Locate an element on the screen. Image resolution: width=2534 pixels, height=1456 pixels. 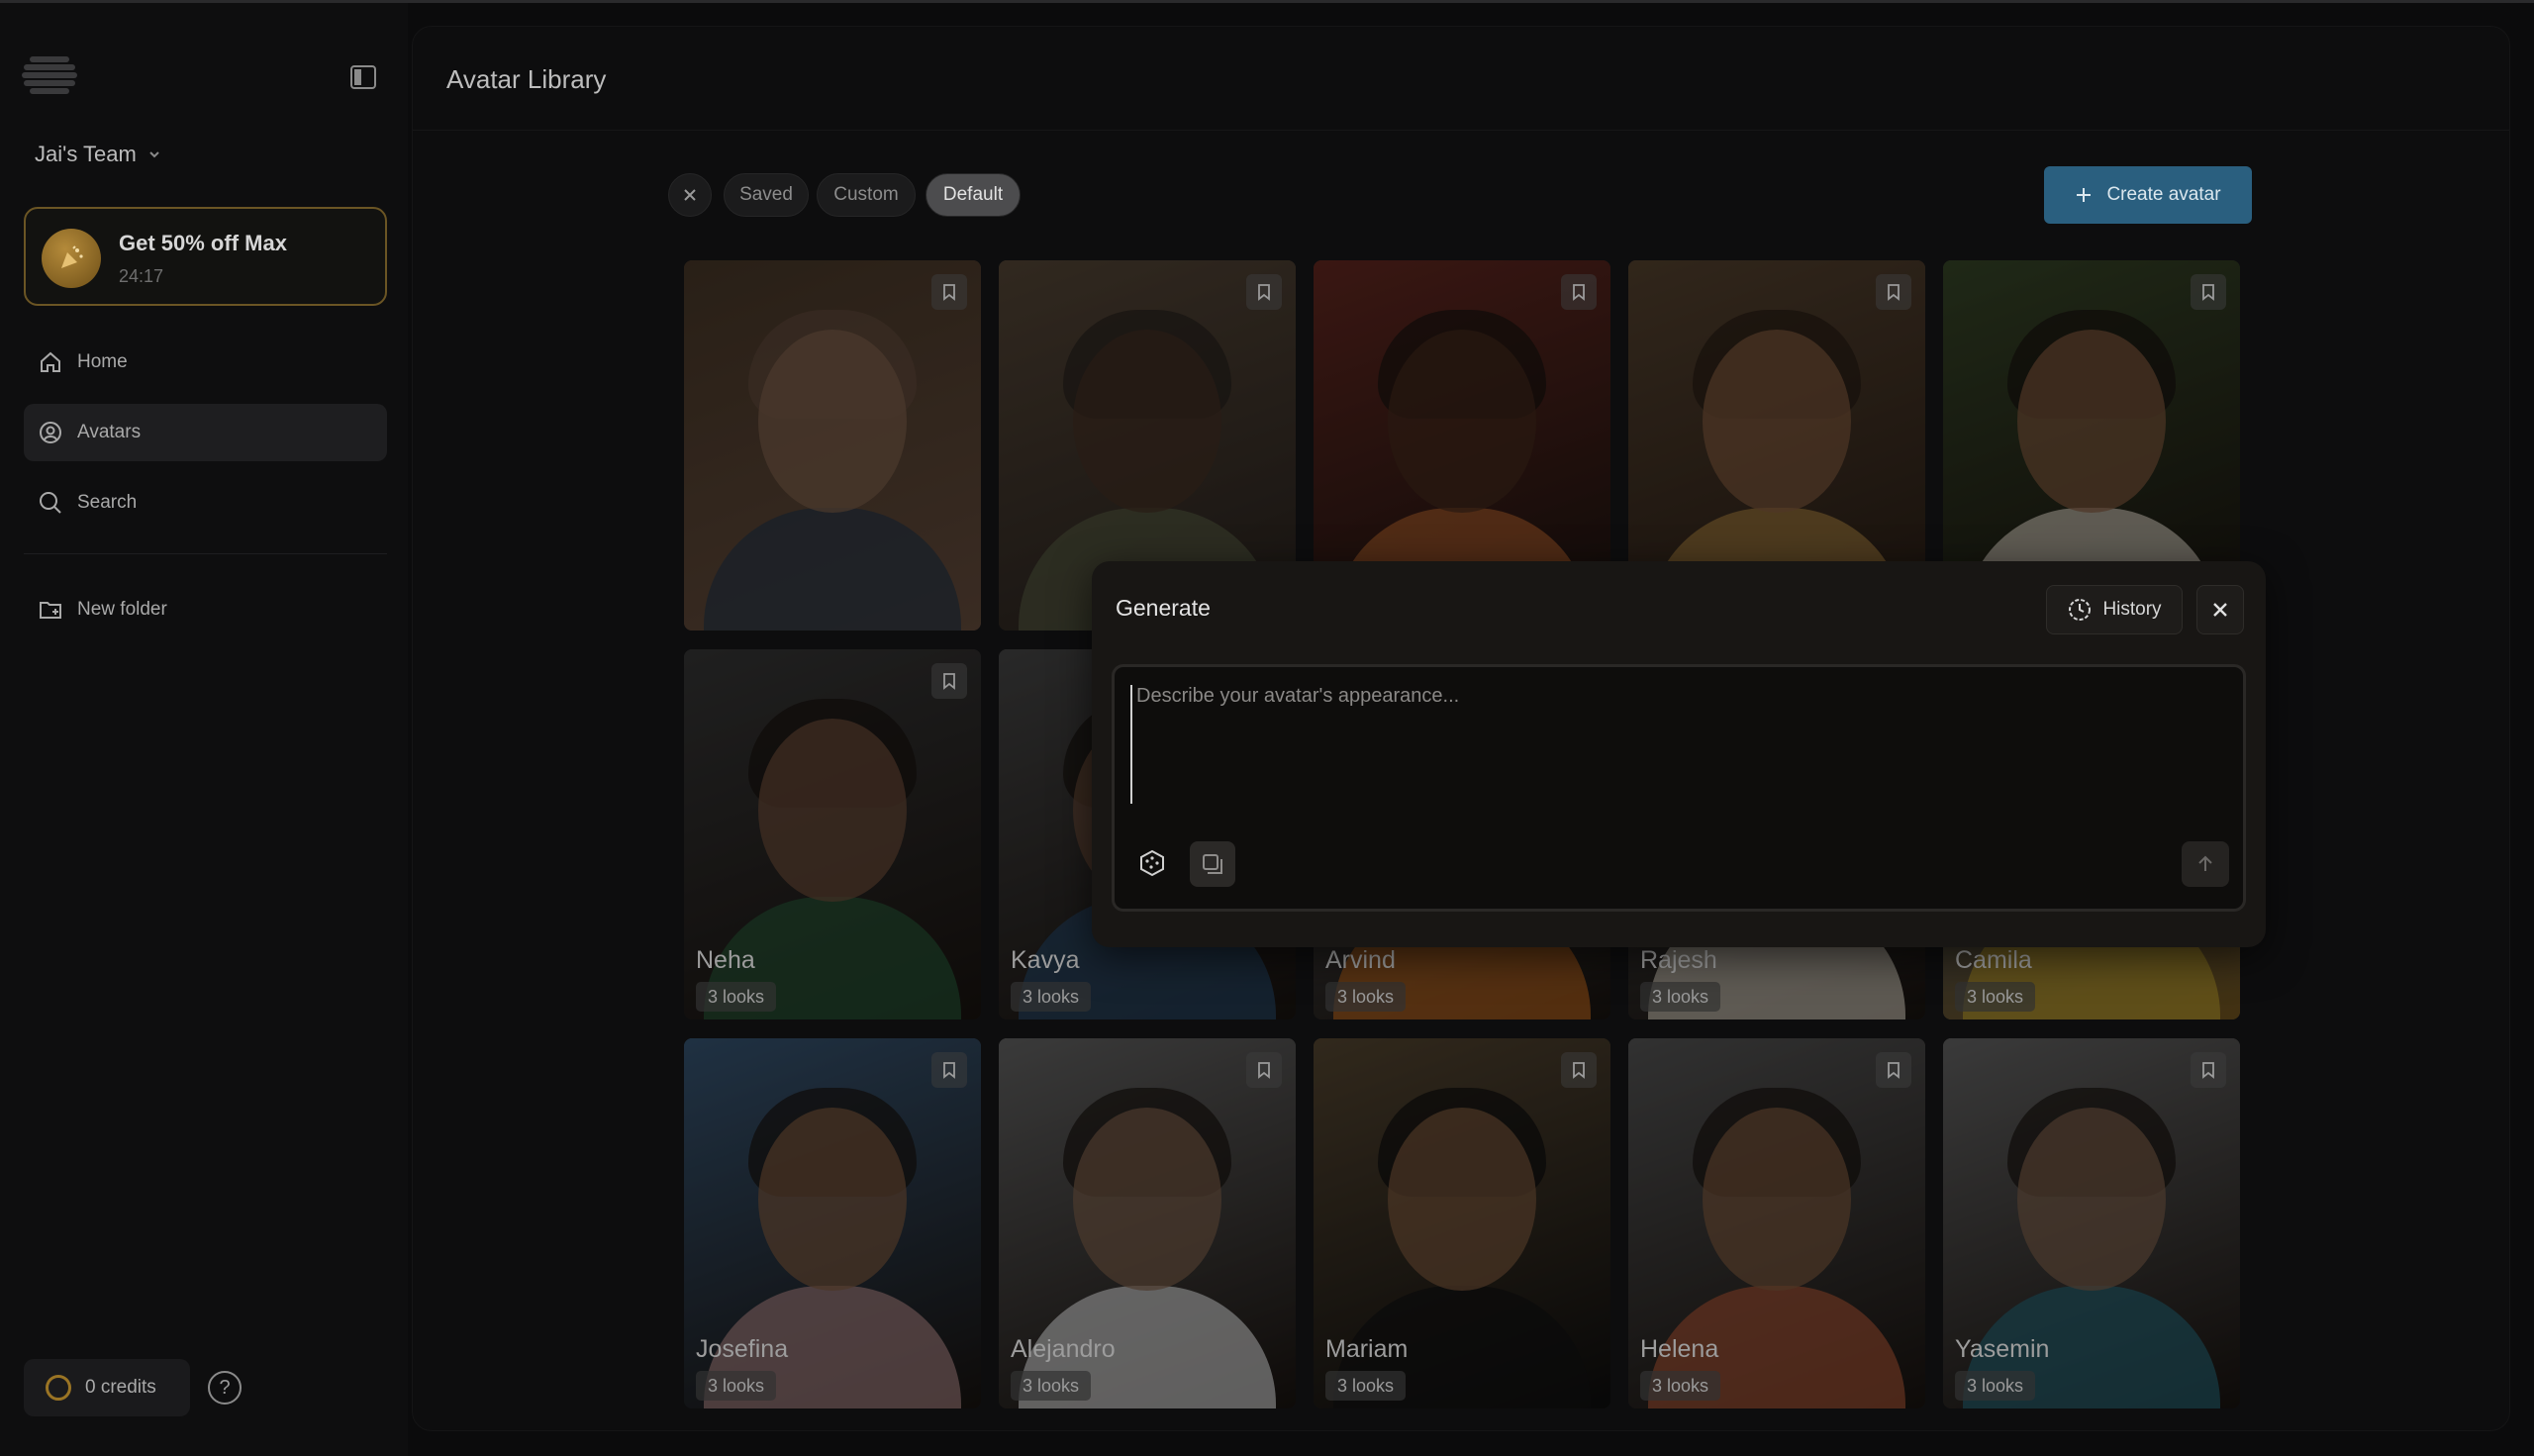
team-switcher: Jai's Team is located at coordinates (99, 154).